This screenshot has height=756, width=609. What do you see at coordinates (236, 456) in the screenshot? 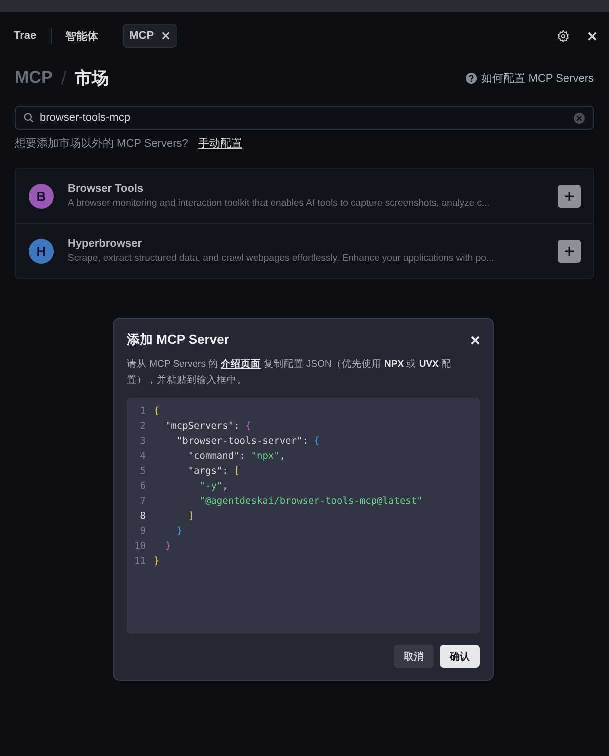
I see `code-line: "command": "npx",` at bounding box center [236, 456].